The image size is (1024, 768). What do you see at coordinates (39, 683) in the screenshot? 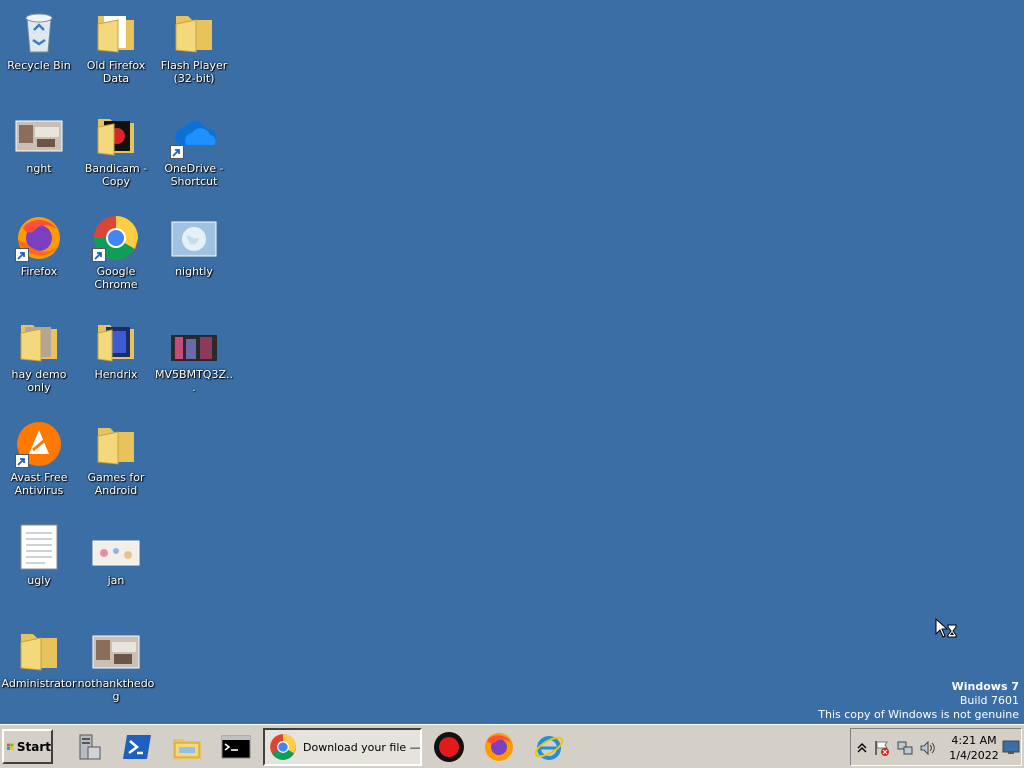
I see `icon-label: Administrator` at bounding box center [39, 683].